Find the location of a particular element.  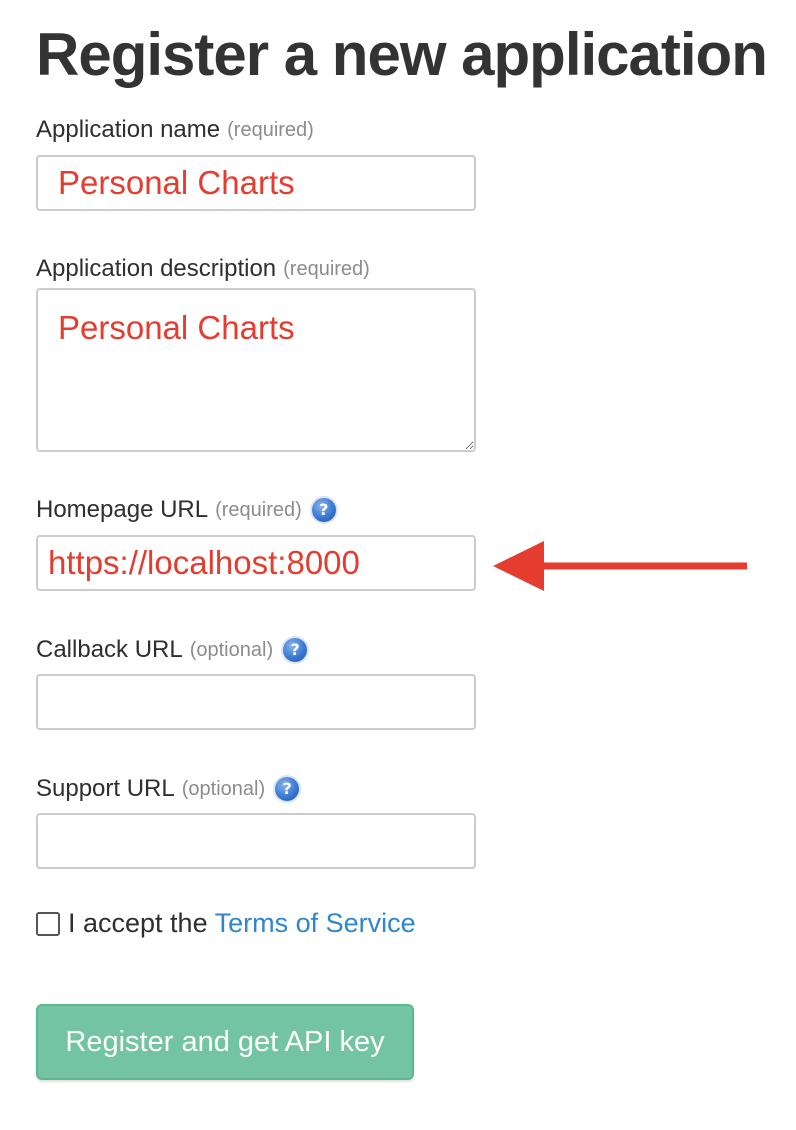

support-url-input is located at coordinates (256, 841).